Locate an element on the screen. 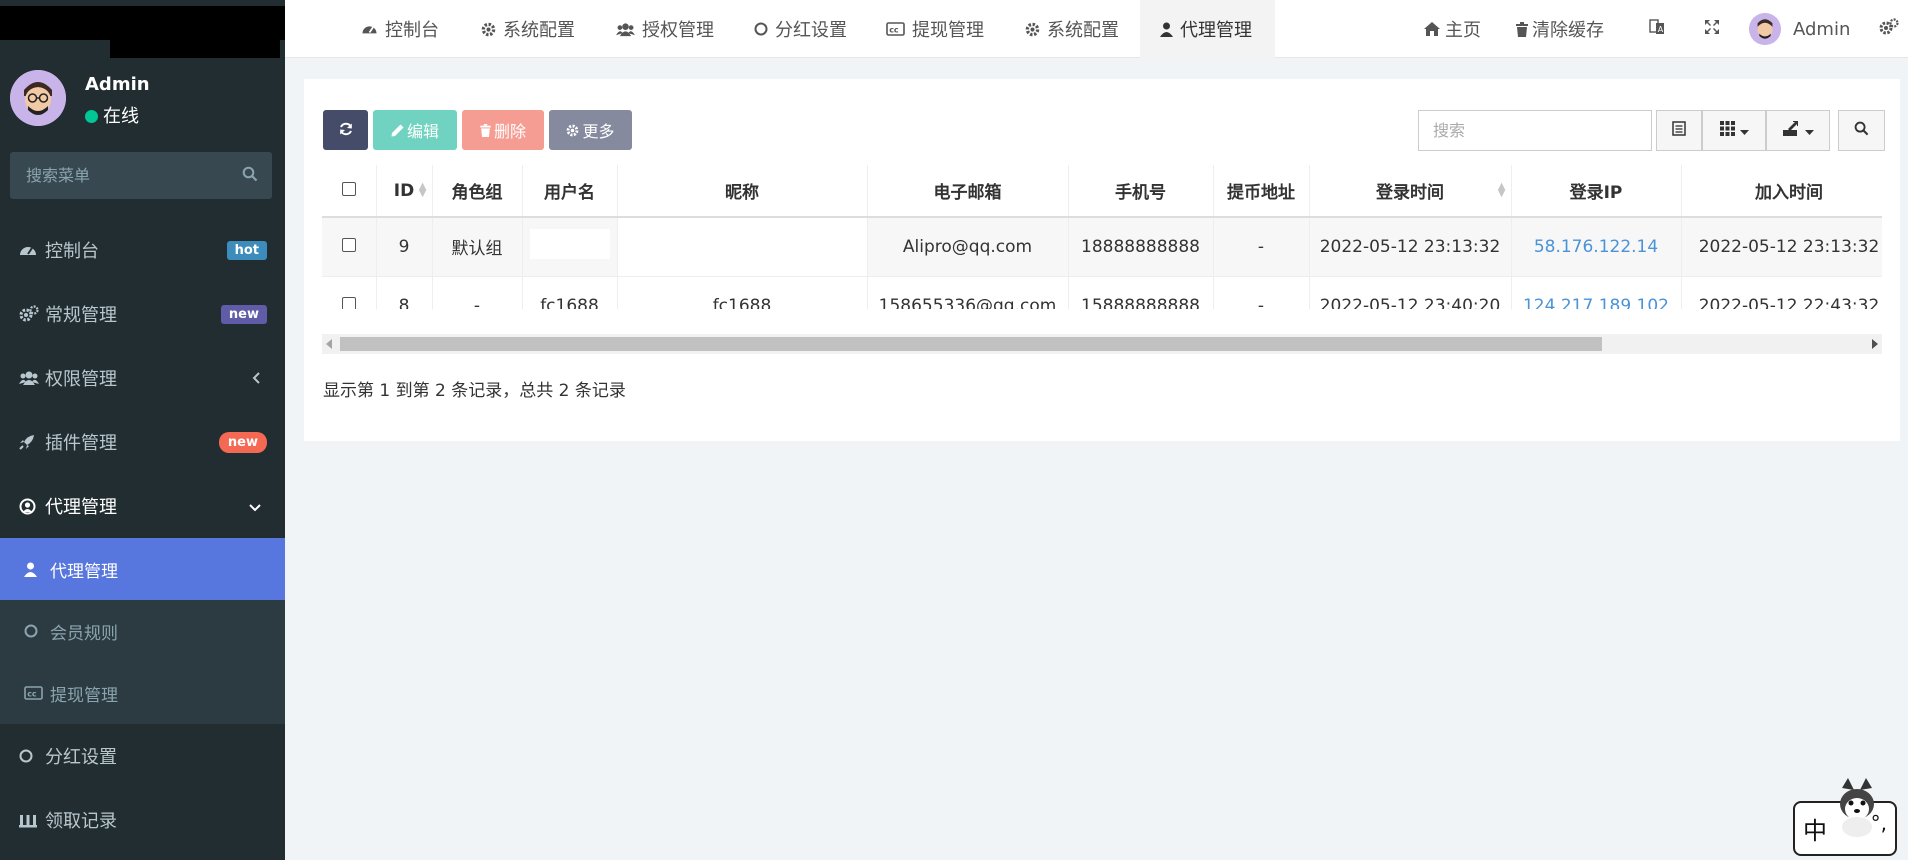 The image size is (1908, 860). select-all-cell is located at coordinates (349, 191).